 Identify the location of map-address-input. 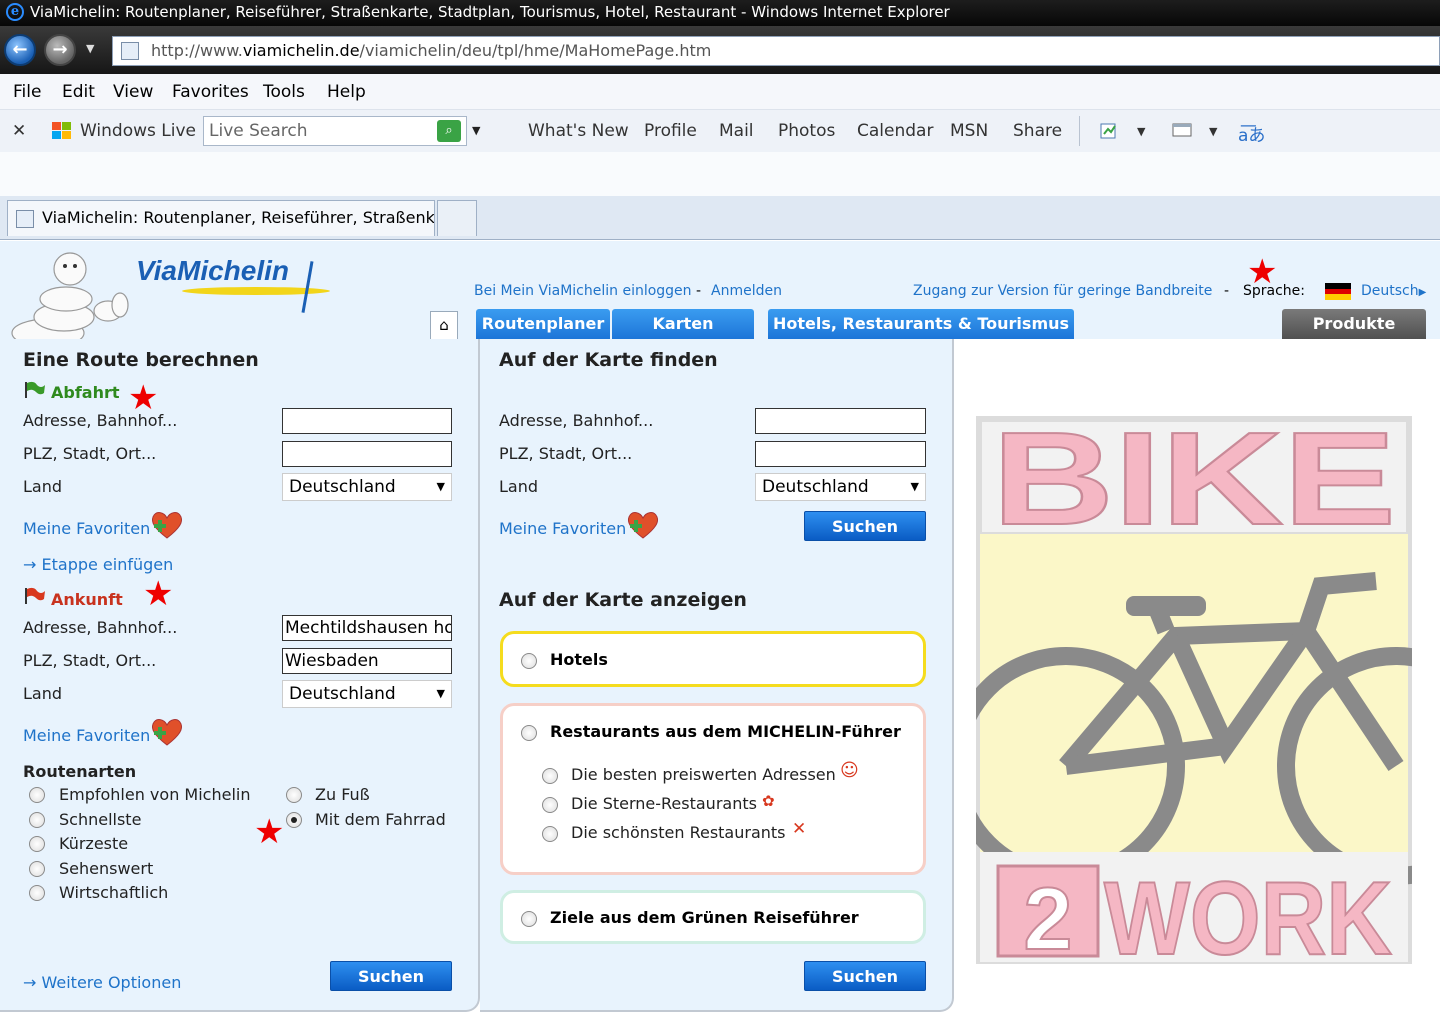
(840, 421).